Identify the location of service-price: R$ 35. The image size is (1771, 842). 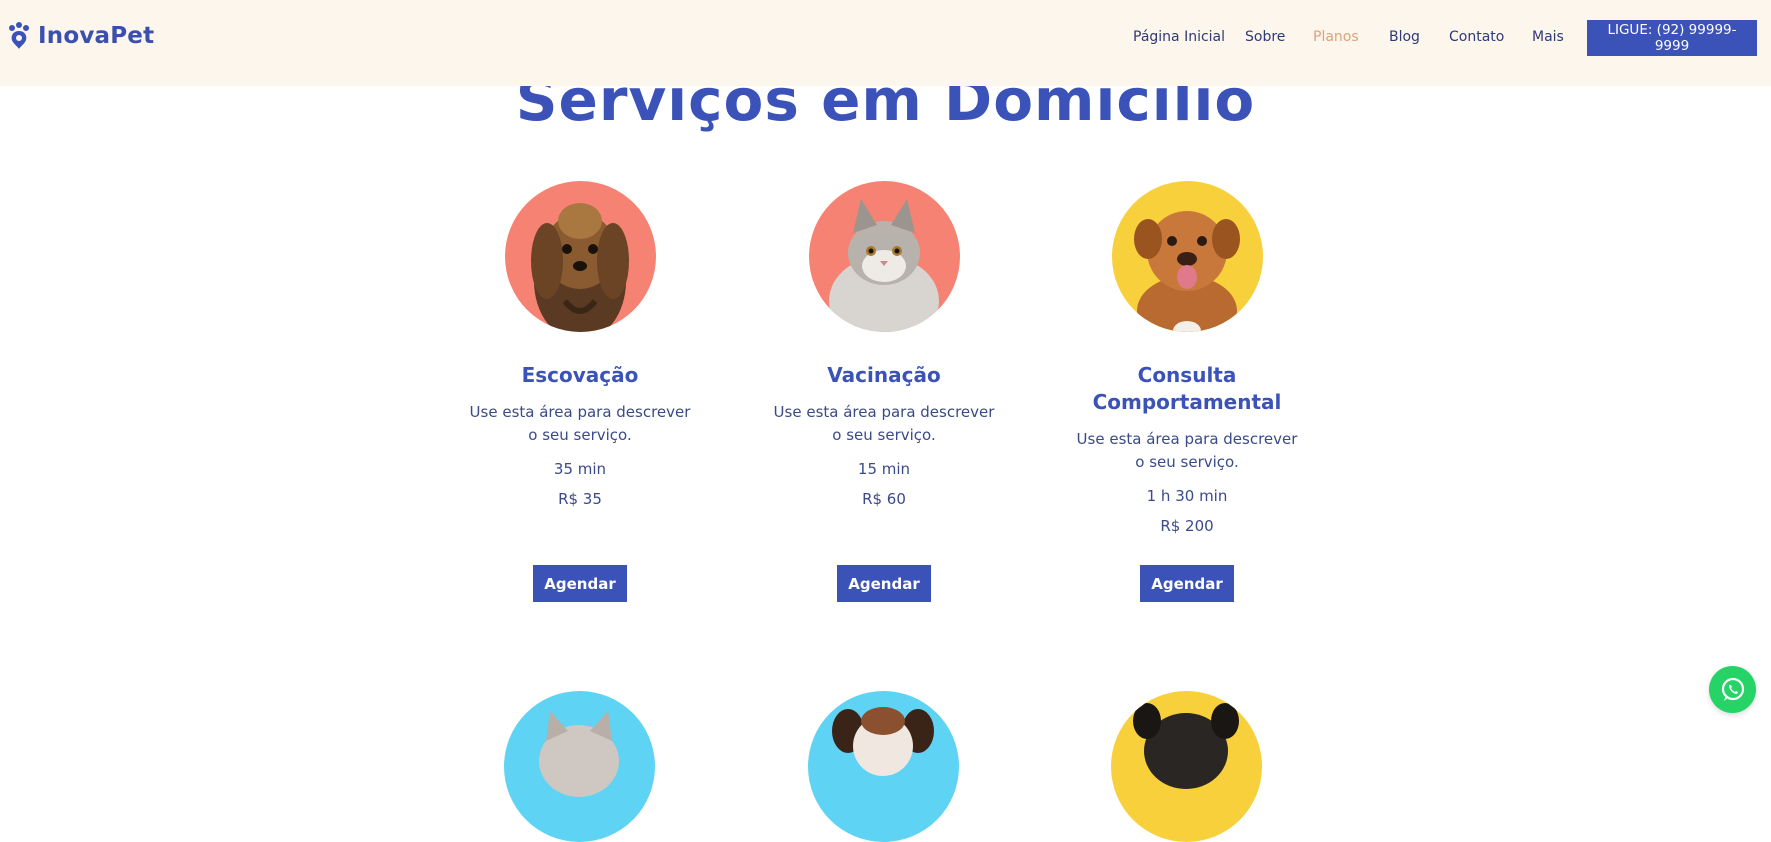
(580, 499).